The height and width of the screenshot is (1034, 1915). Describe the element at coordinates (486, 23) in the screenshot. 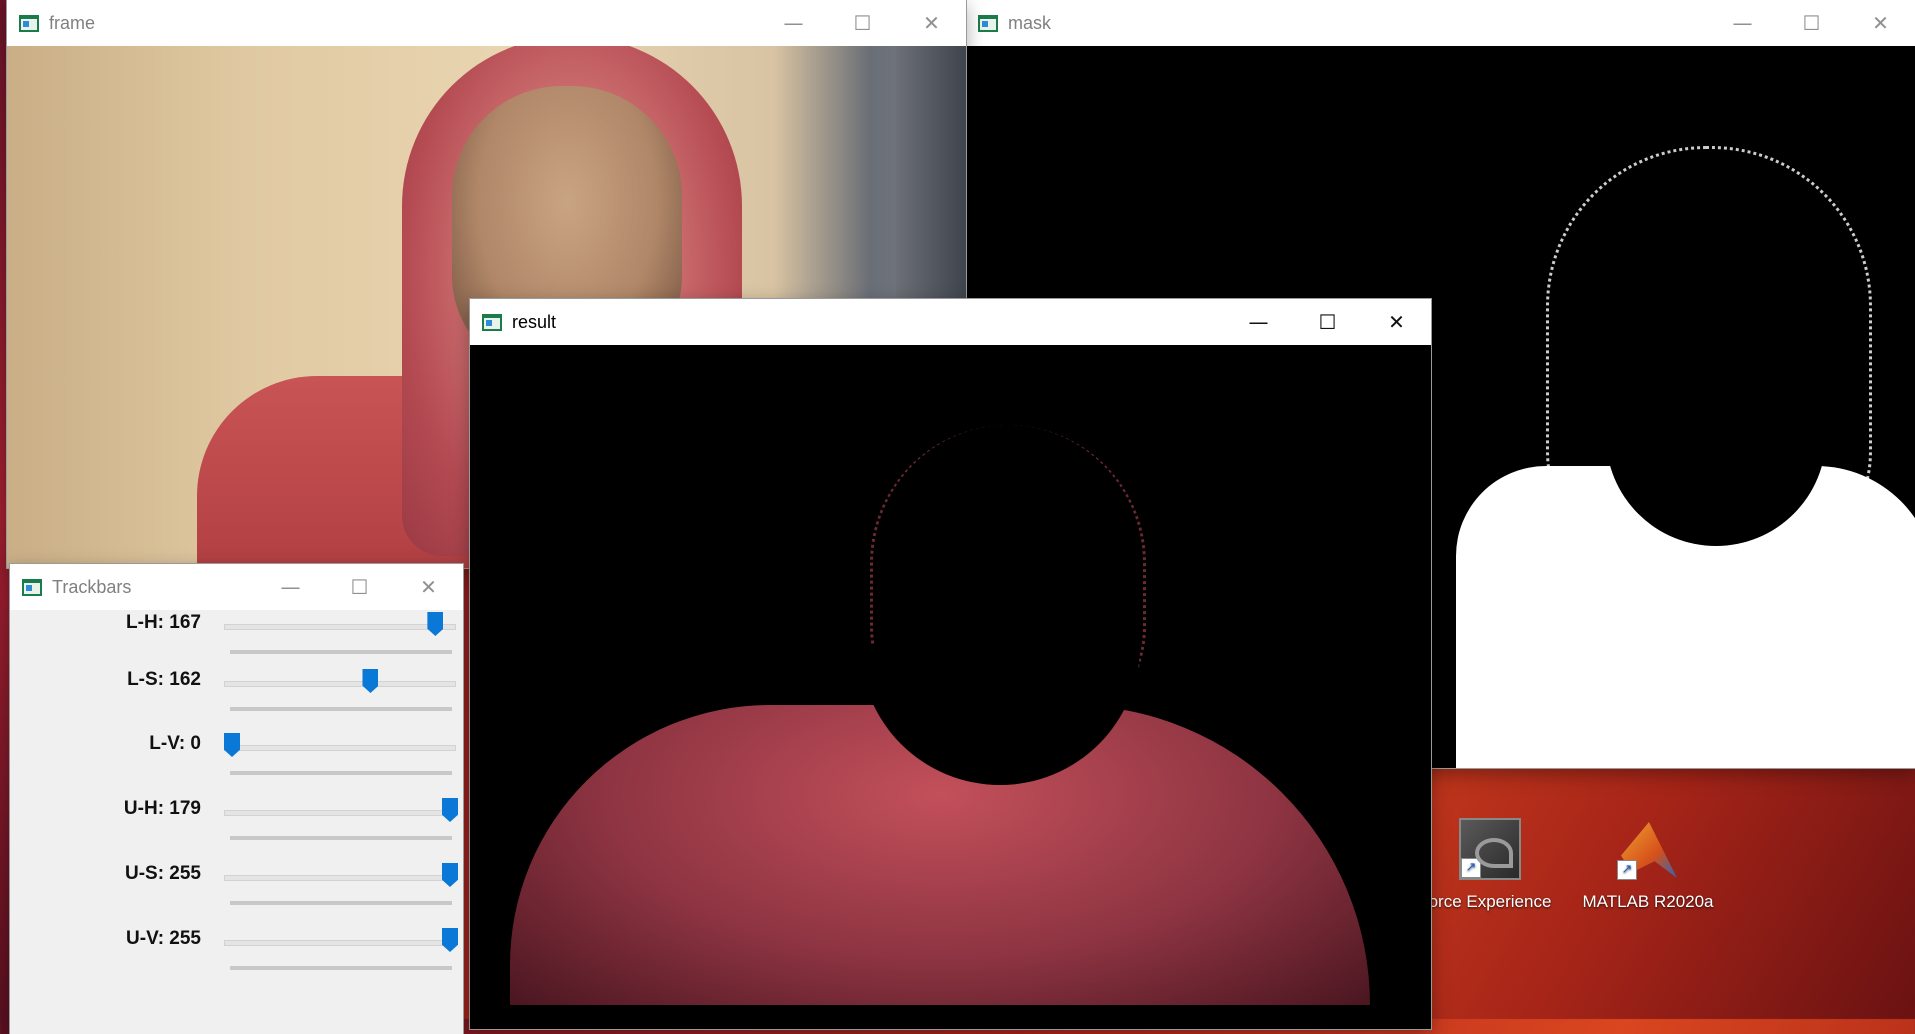

I see `title-bar: frame — ☐ ✕` at that location.